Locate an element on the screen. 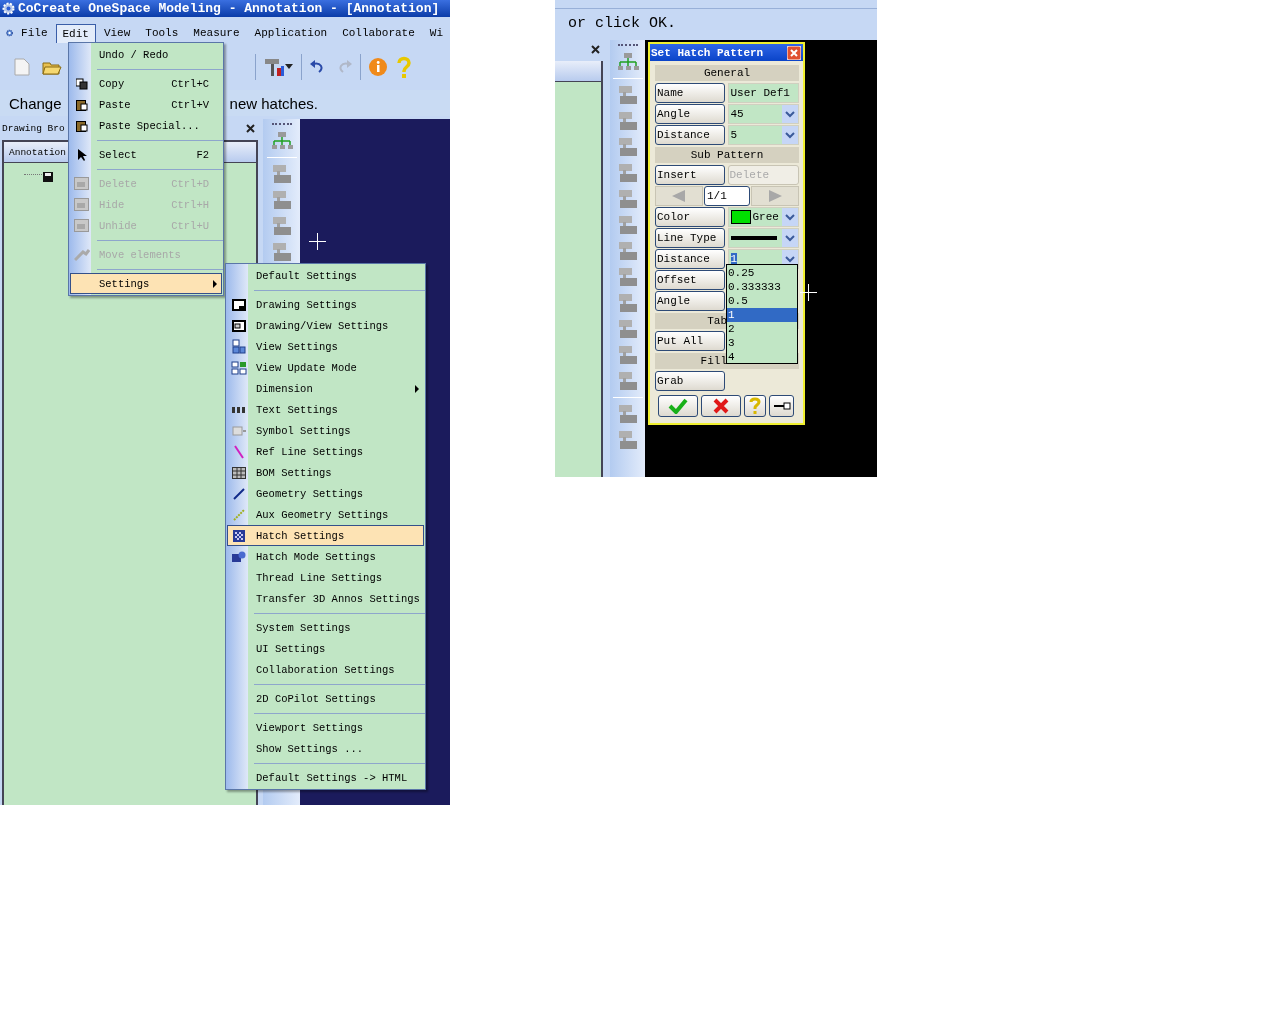 The width and height of the screenshot is (1280, 1024). menu-item: UI Settings is located at coordinates (325, 648).